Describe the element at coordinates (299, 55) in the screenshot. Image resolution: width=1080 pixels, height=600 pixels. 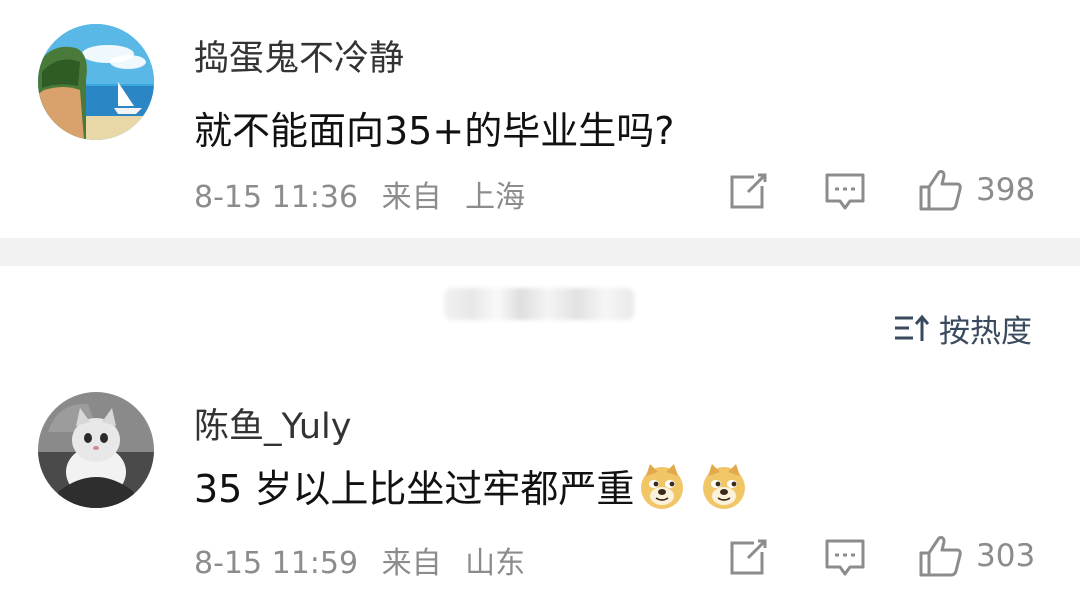
I see `username: 捣蛋鬼不冷静` at that location.